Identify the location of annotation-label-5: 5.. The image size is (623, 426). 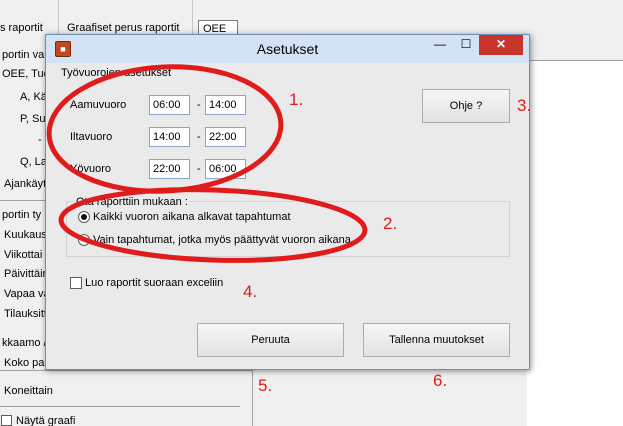
(265, 385).